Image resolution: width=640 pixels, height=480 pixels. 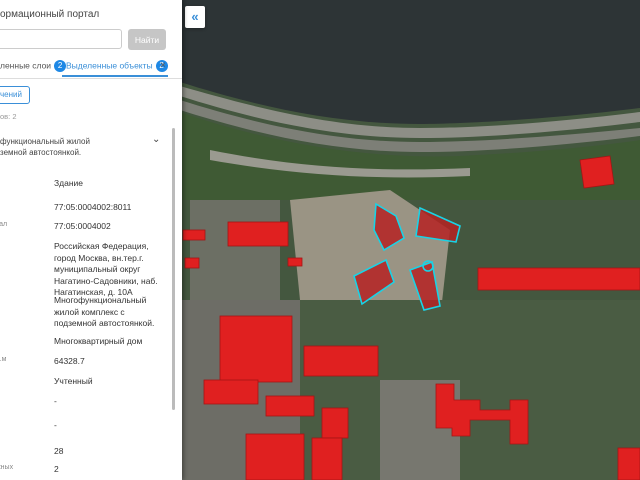 I want to click on search-button: Найти, so click(x=147, y=39).